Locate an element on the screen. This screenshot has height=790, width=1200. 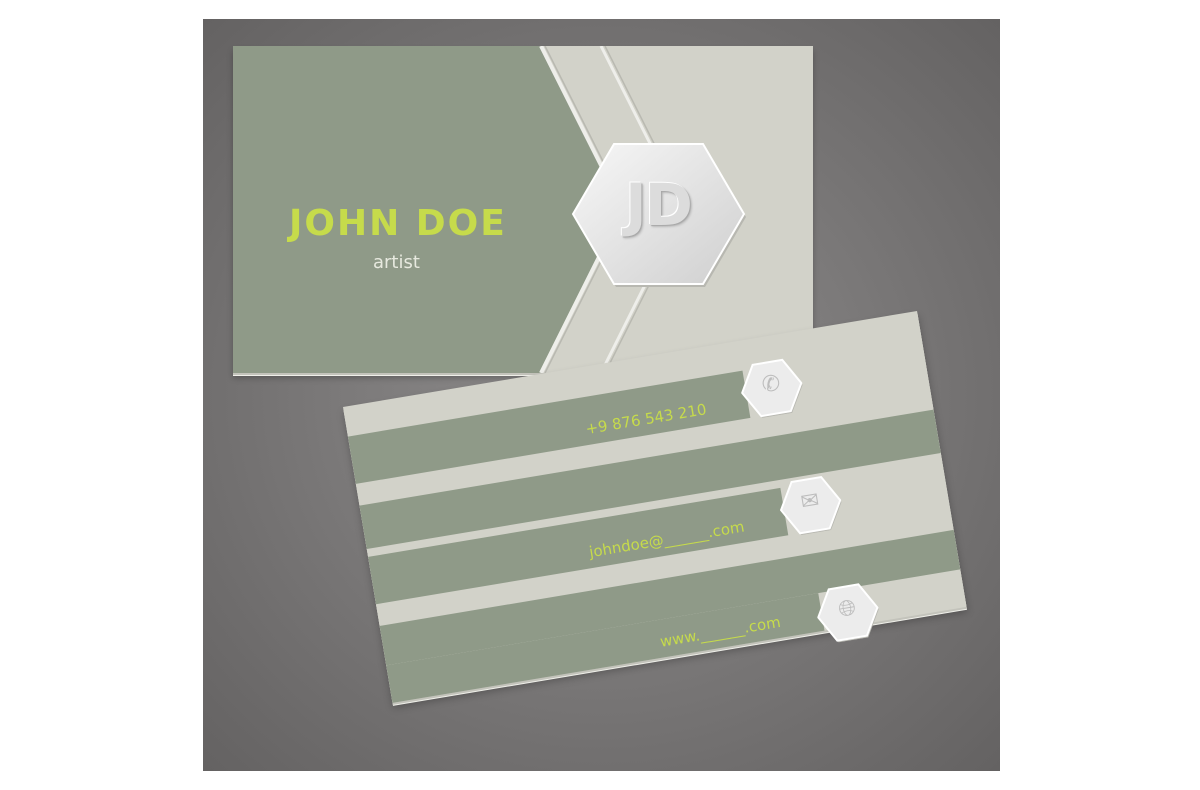
email-badge: ✉ is located at coordinates (810, 504).